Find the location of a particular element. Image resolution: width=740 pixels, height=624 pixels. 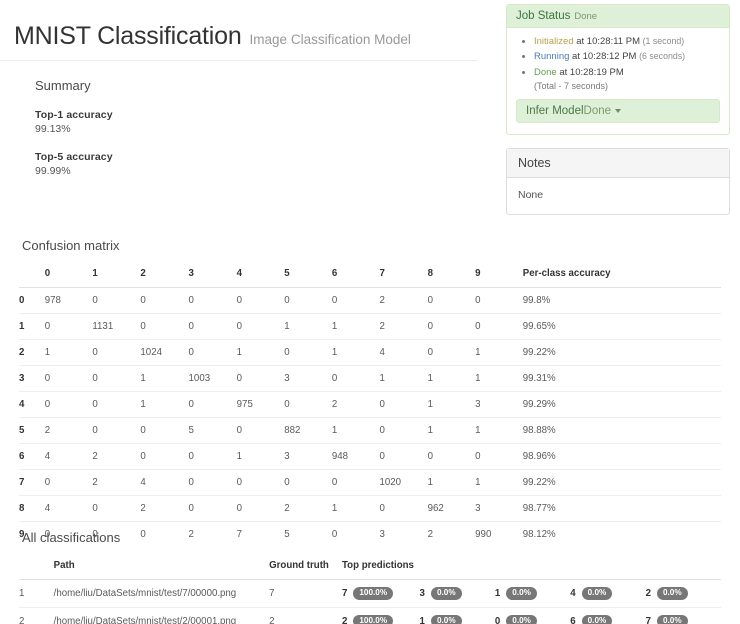

job-status-header: Job Status Done is located at coordinates (618, 16).